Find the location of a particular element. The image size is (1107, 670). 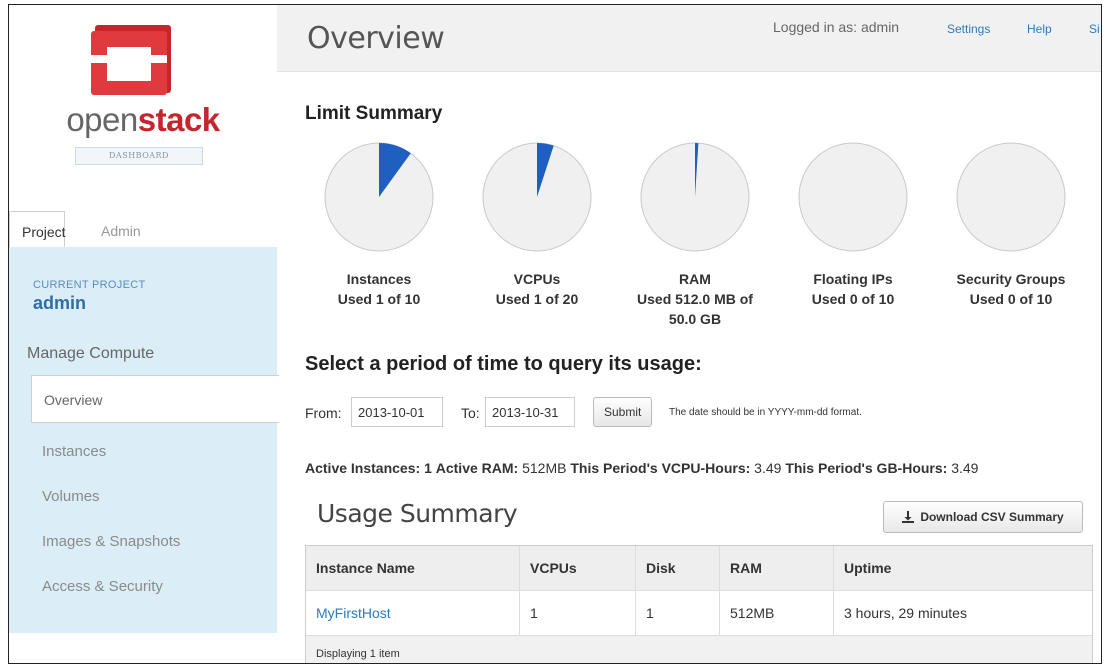

instances-pie is located at coordinates (379, 197).